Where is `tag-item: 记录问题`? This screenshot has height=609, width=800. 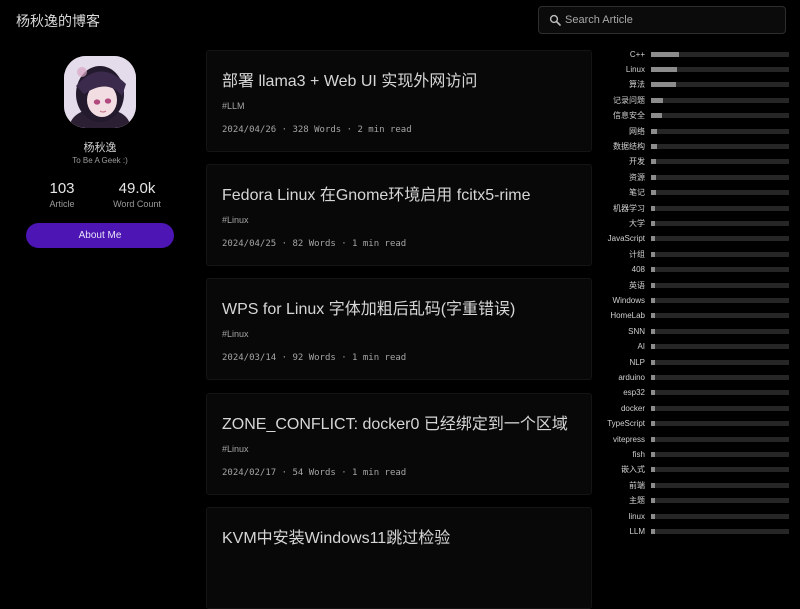
tag-item: 记录问题 is located at coordinates (695, 100).